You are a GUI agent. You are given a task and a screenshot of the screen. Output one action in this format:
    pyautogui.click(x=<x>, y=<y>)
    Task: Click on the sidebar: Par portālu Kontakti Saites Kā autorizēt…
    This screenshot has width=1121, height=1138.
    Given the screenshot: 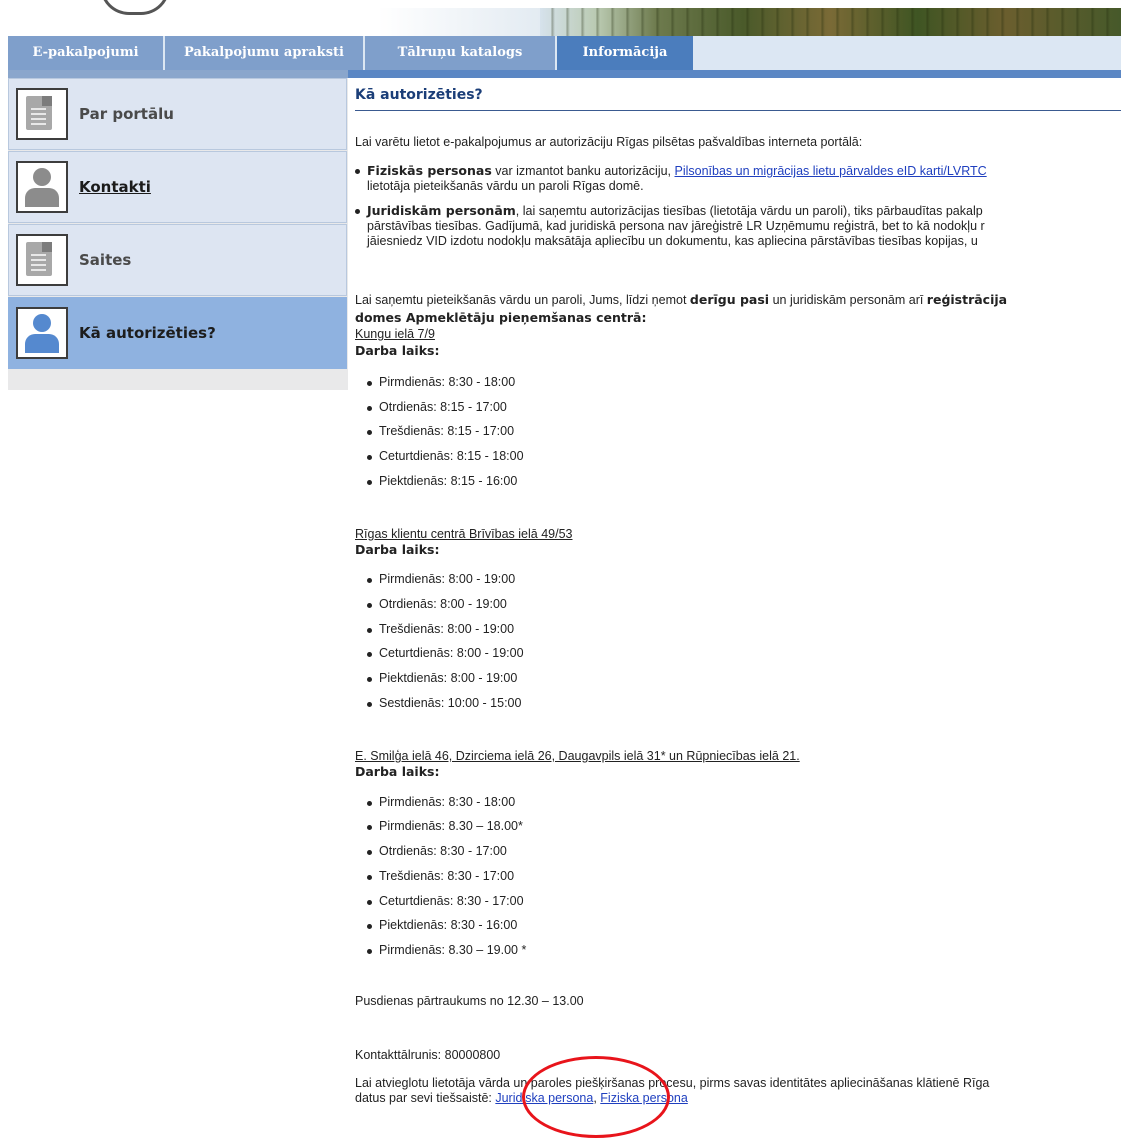 What is the action you would take?
    pyautogui.click(x=178, y=234)
    